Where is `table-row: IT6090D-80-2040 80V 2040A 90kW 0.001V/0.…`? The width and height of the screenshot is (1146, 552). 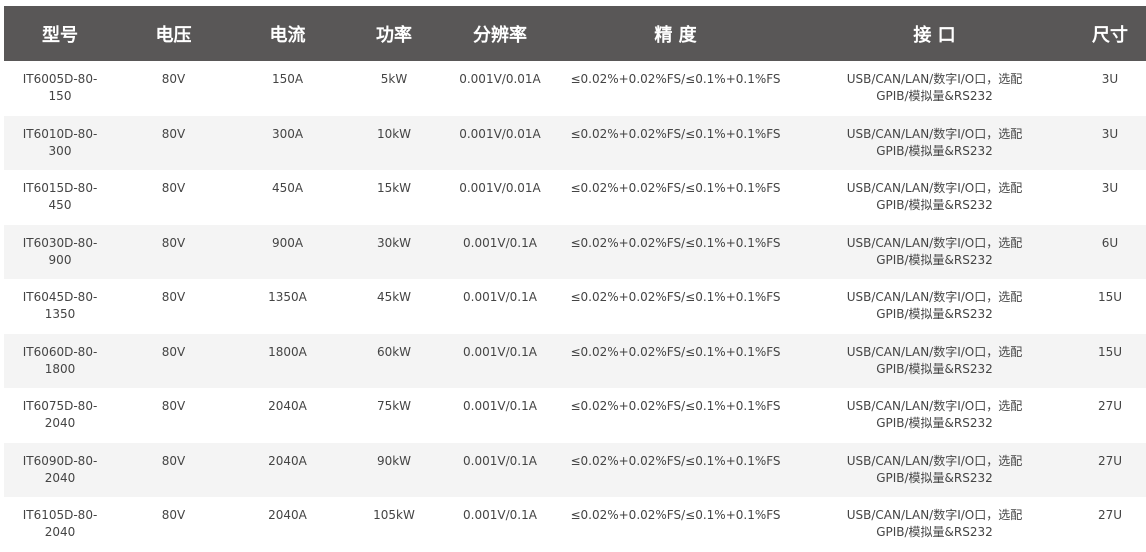
table-row: IT6090D-80-2040 80V 2040A 90kW 0.001V/0.… is located at coordinates (575, 469).